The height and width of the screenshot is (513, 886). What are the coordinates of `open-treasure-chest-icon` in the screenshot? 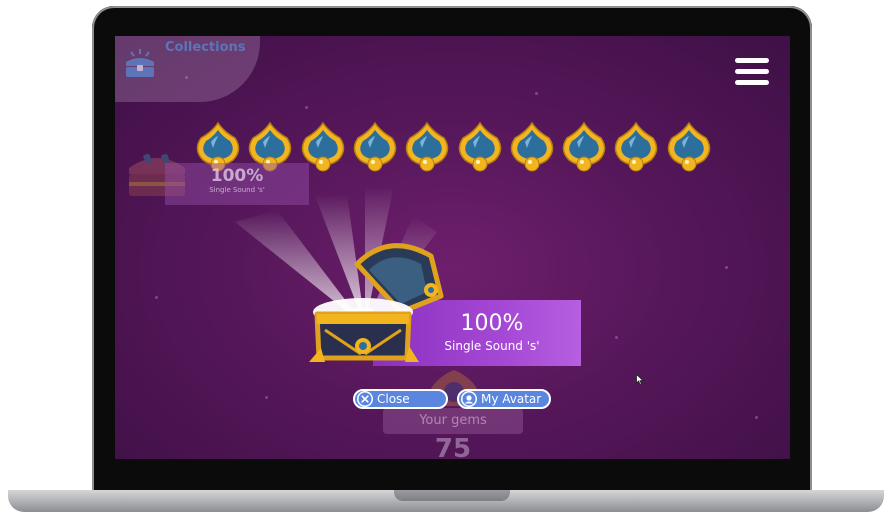 It's located at (376, 302).